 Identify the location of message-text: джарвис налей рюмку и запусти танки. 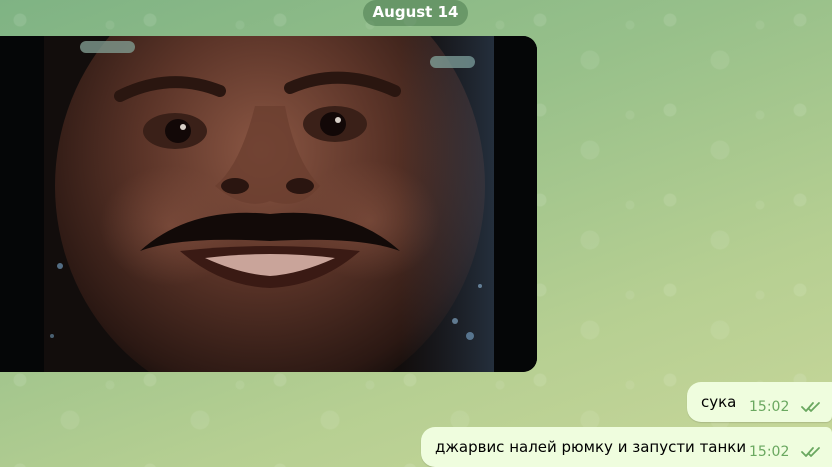
(591, 447).